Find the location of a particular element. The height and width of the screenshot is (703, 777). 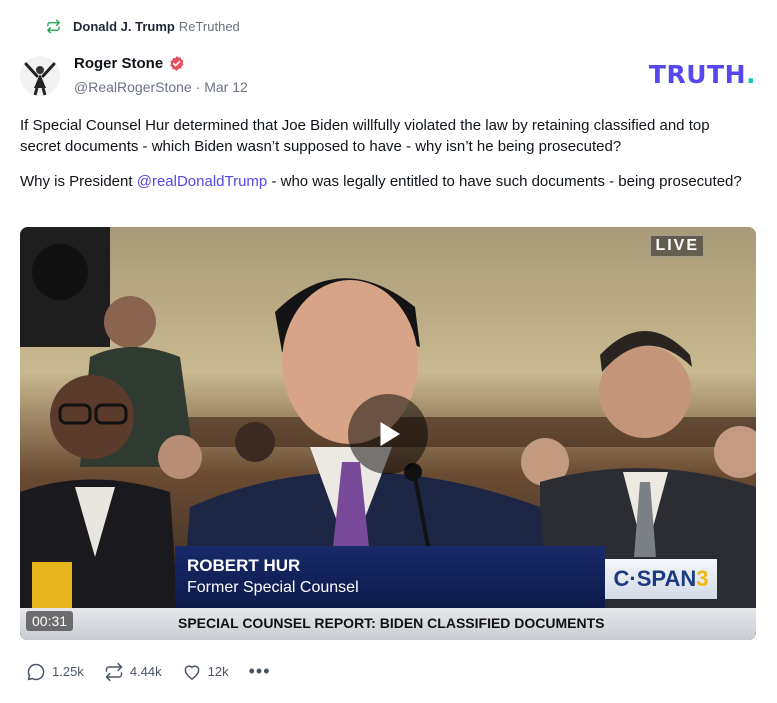

retruth-action-icon is located at coordinates (114, 671).